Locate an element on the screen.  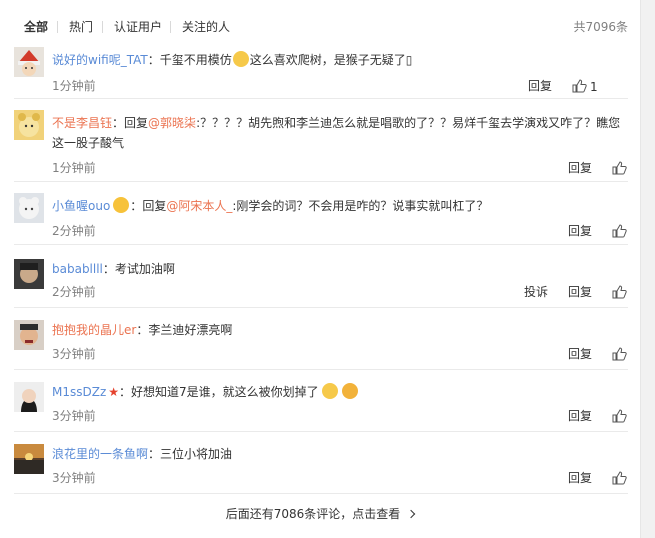
comment-body: 好想知道7是谁，就这么被你划掉了 is located at coordinates (225, 392).